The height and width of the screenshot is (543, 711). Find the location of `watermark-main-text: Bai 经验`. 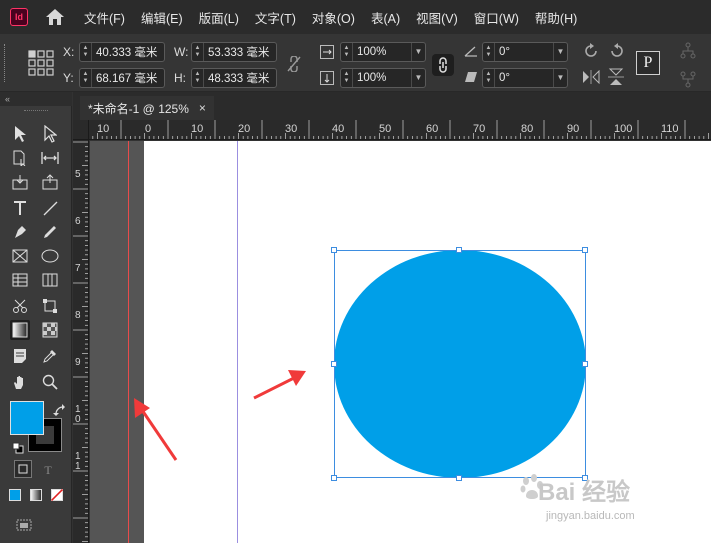

watermark-main-text: Bai 经验 is located at coordinates (584, 492).